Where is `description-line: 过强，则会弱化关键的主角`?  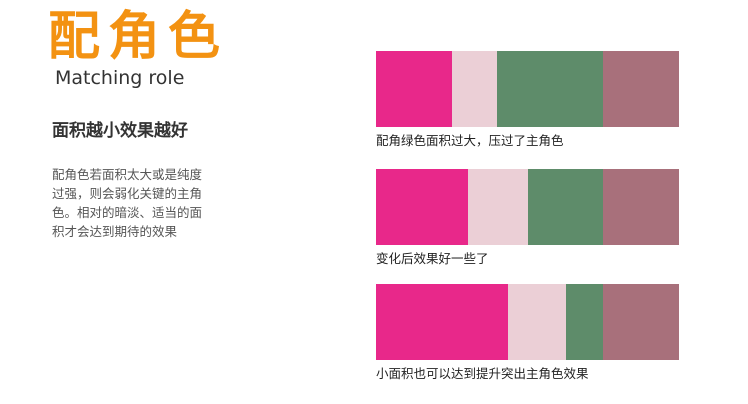 description-line: 过强，则会弱化关键的主角 is located at coordinates (127, 193).